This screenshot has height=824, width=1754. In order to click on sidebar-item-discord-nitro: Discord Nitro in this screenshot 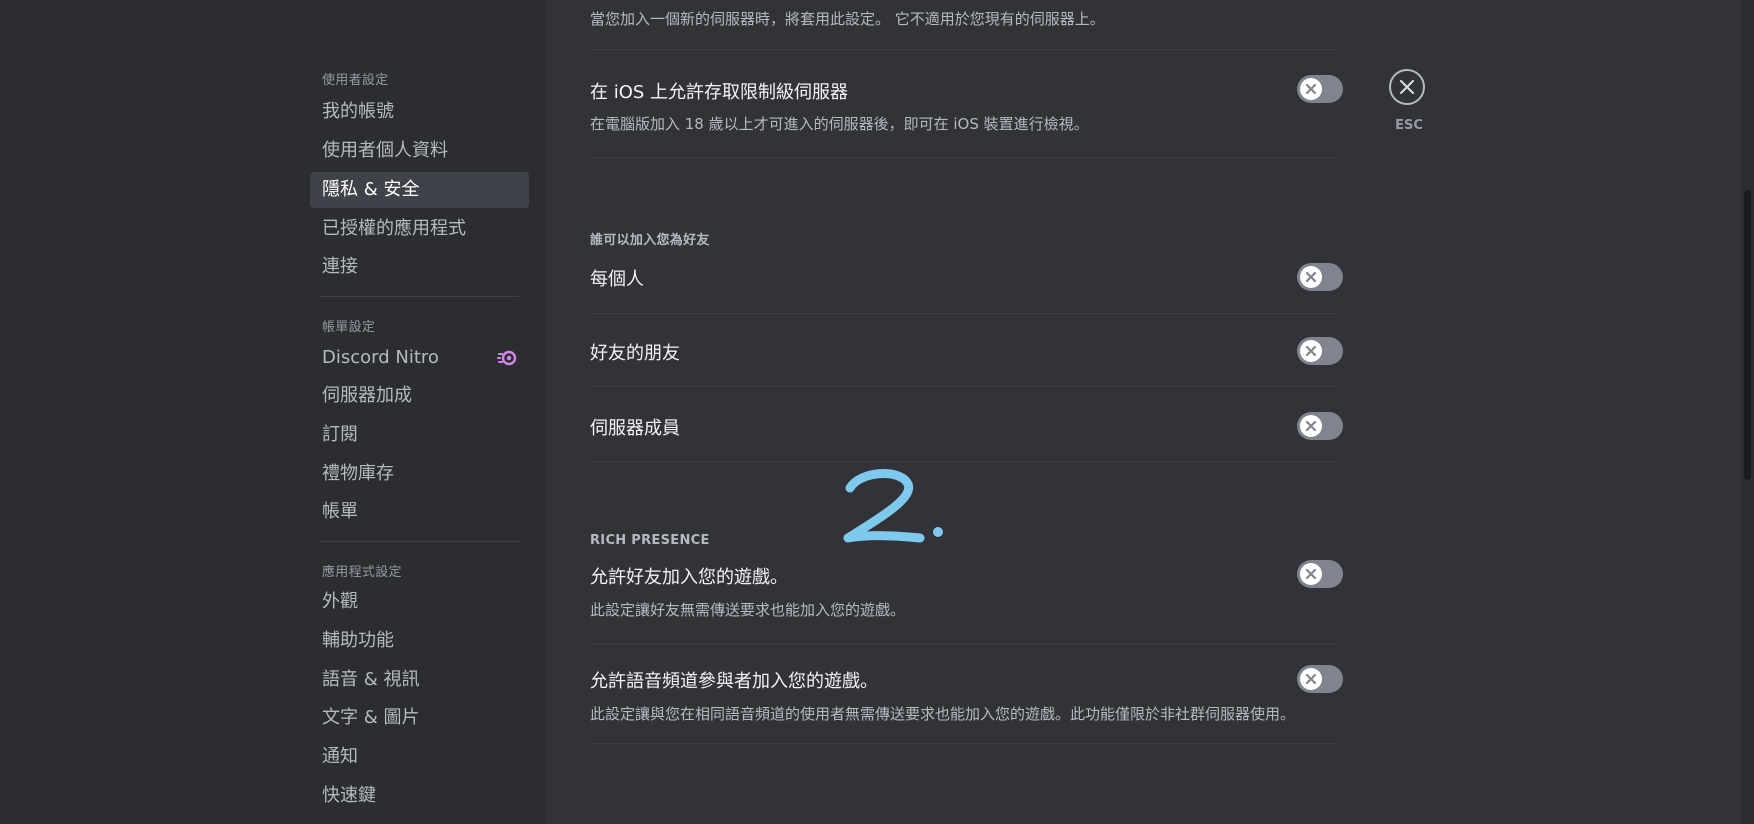, I will do `click(419, 358)`.